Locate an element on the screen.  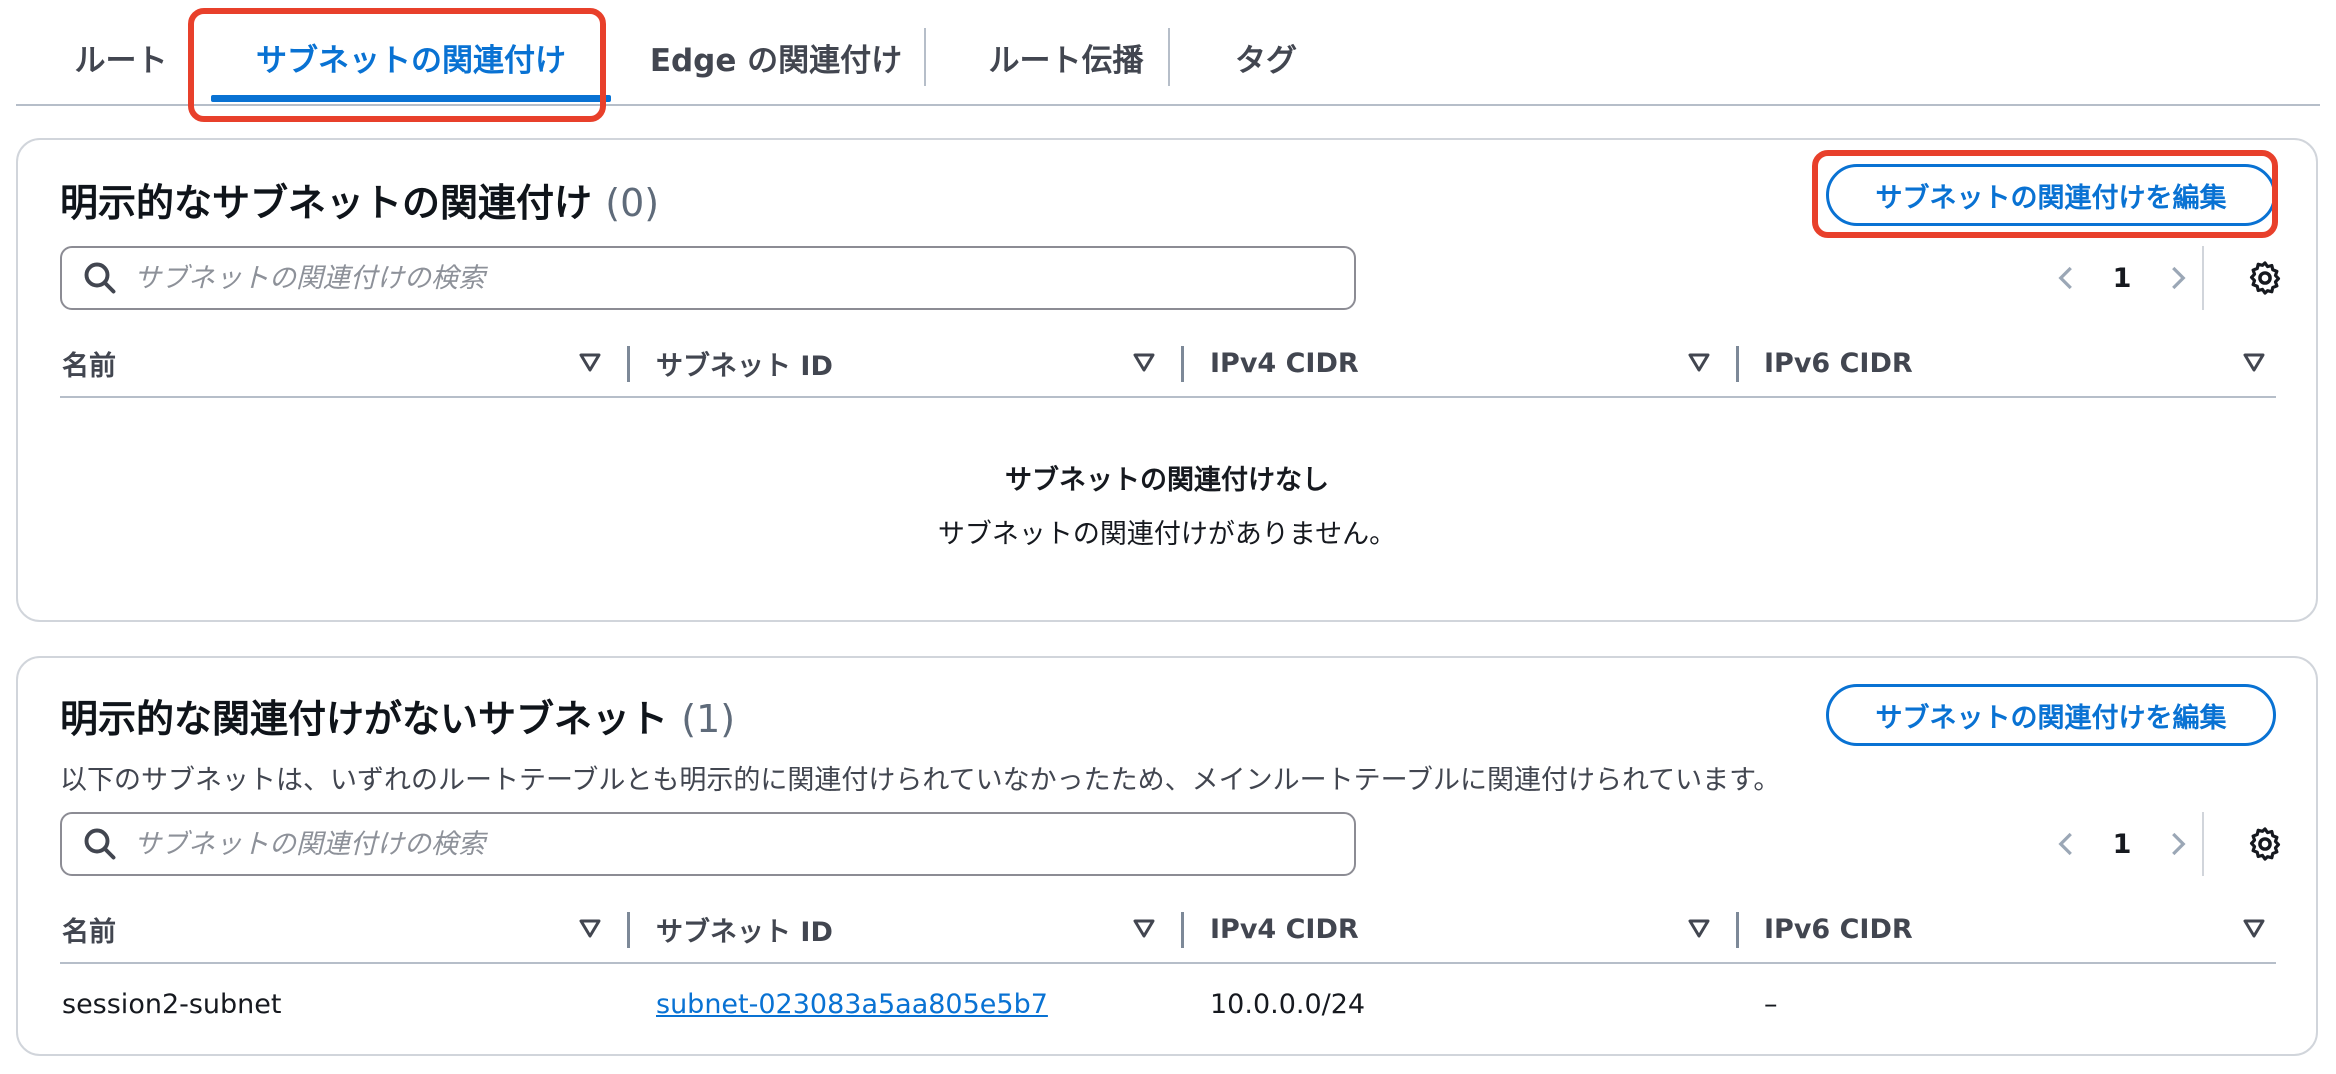
cell-ipv4-cidr: 10.0.0.0/24 is located at coordinates (1288, 1004).